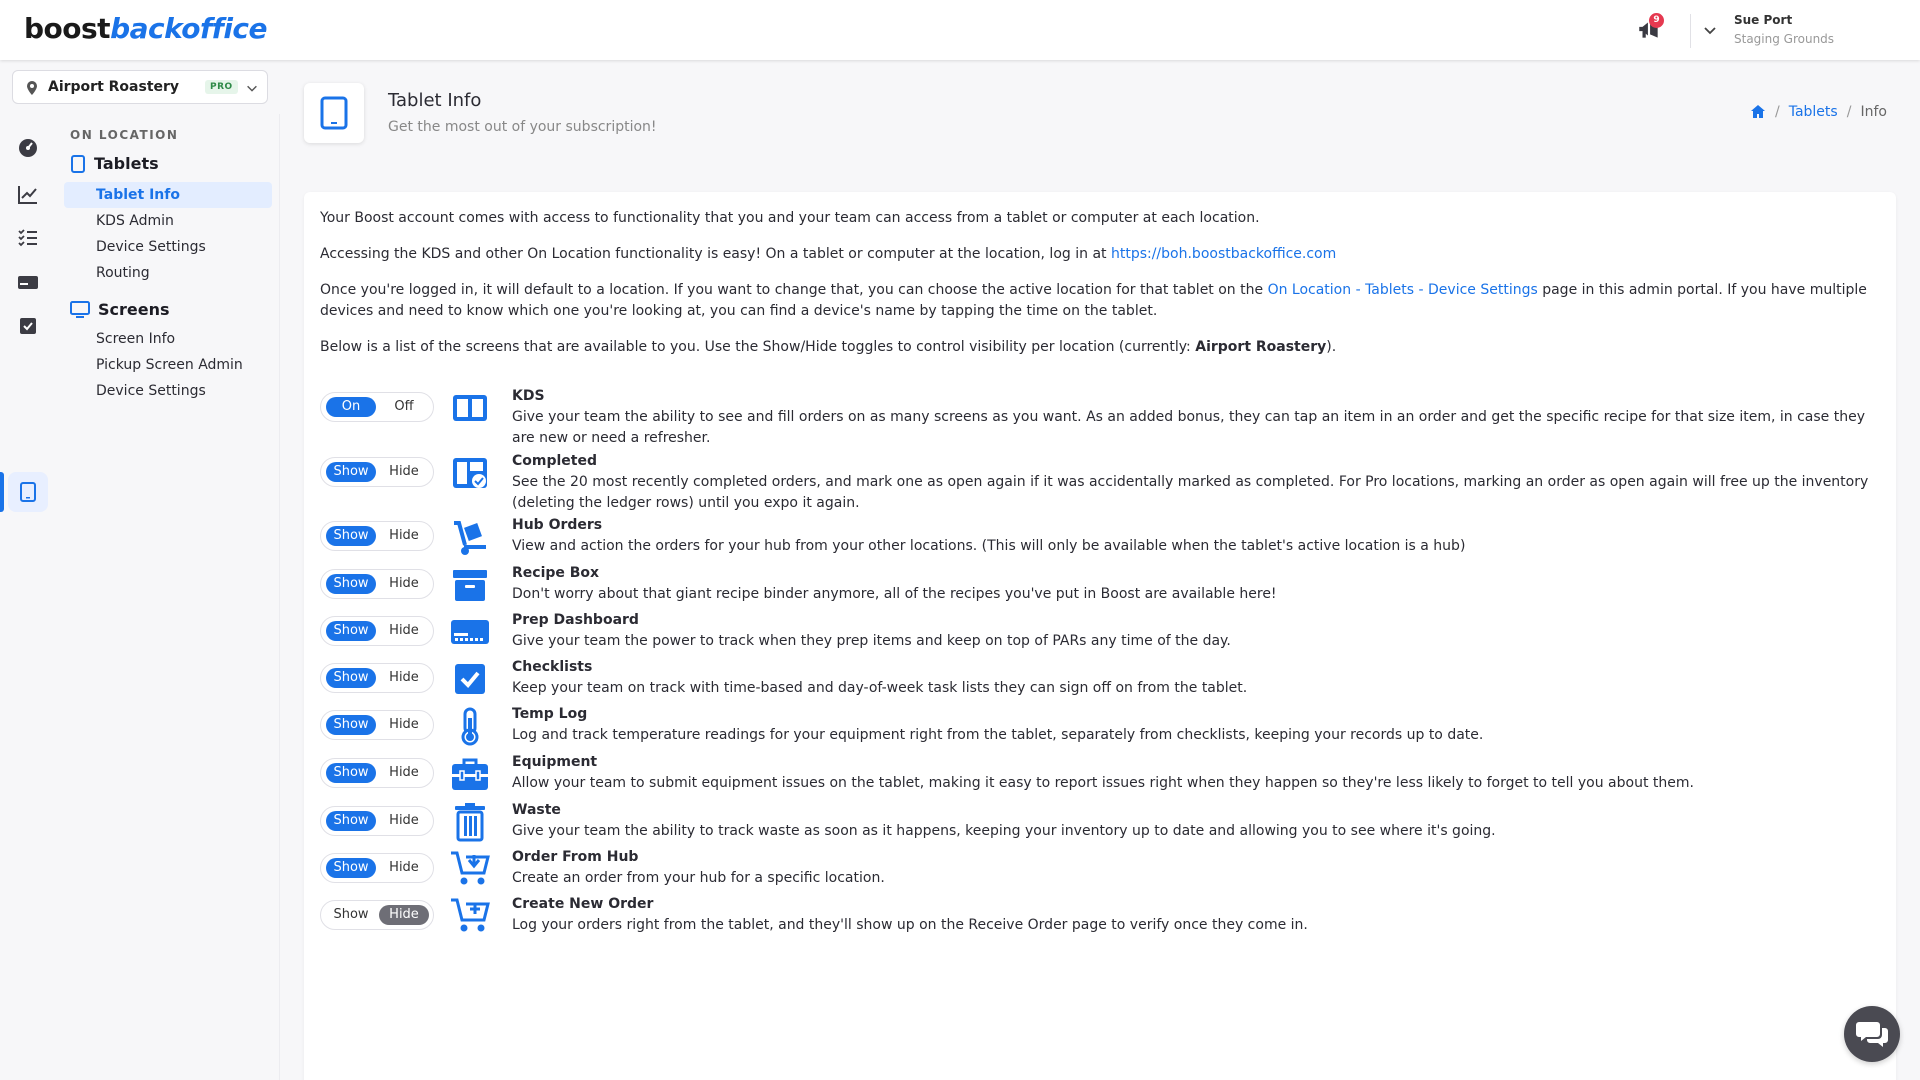 Image resolution: width=1920 pixels, height=1080 pixels. I want to click on home-icon, so click(1758, 112).